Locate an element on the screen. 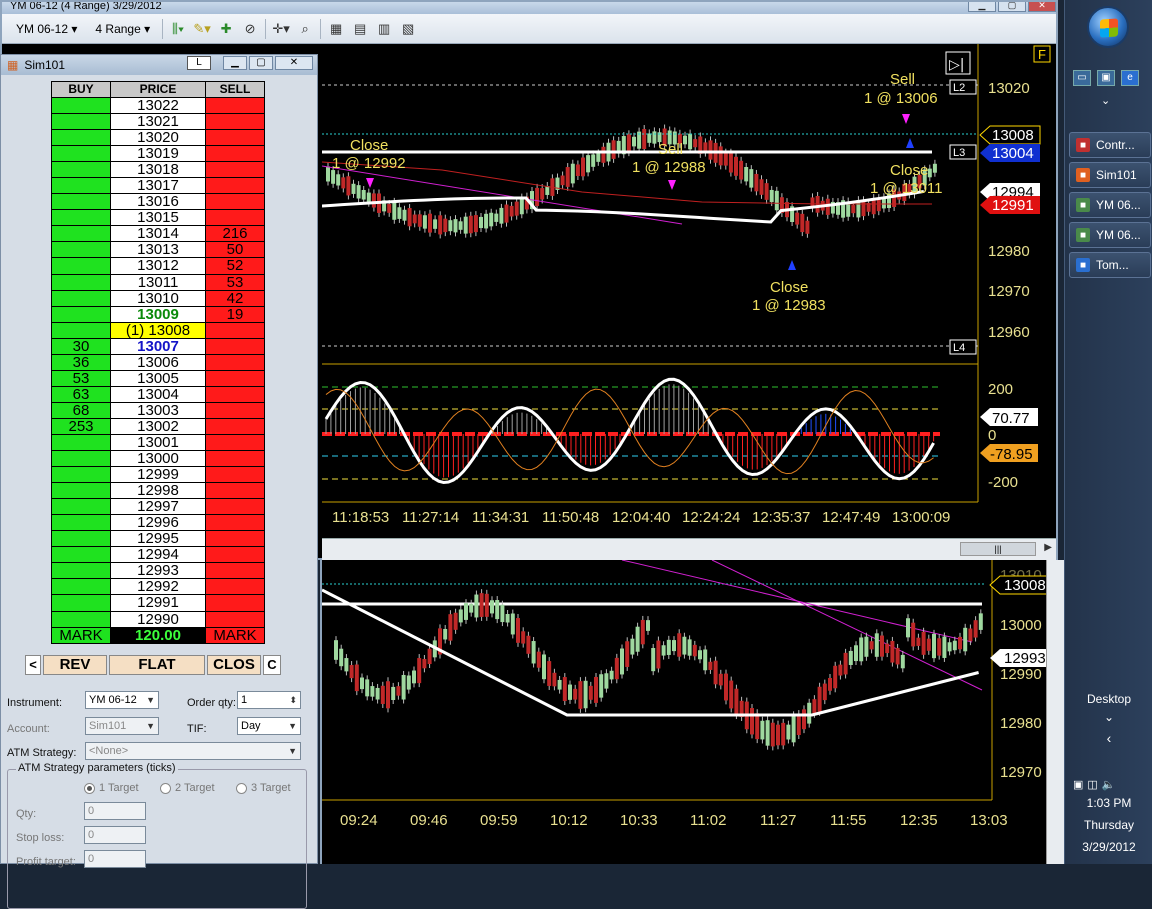  start-button is located at coordinates (1108, 27).